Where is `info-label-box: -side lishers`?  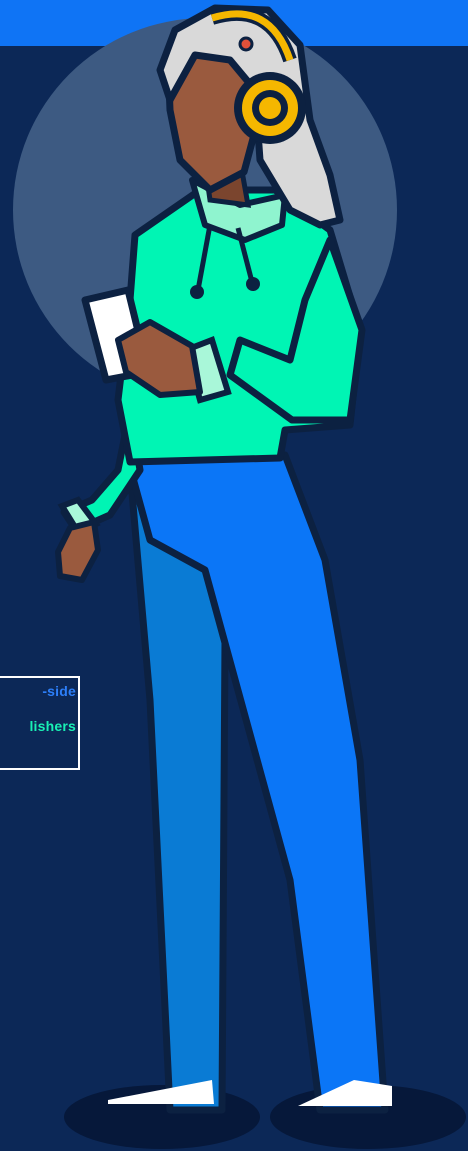
info-label-box: -side lishers is located at coordinates (40, 723).